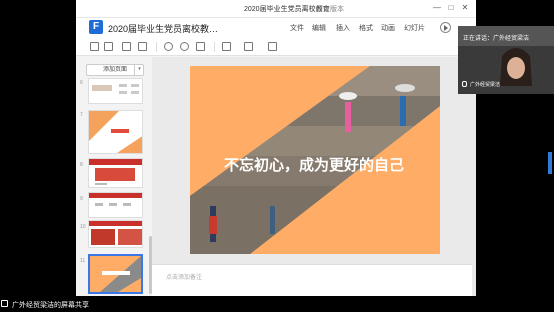  I want to click on page-number: 8, so click(81, 165).